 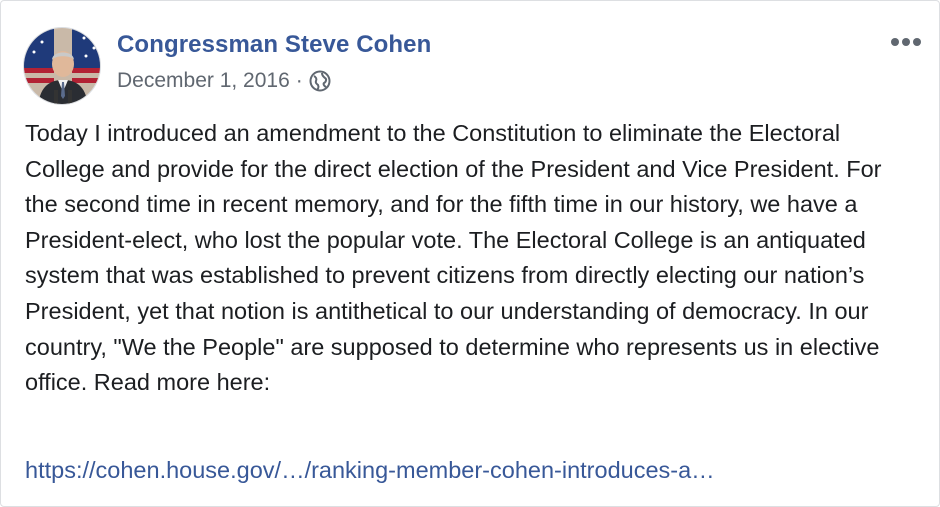 I want to click on post-meta: December 1, 2016 ·, so click(x=224, y=81).